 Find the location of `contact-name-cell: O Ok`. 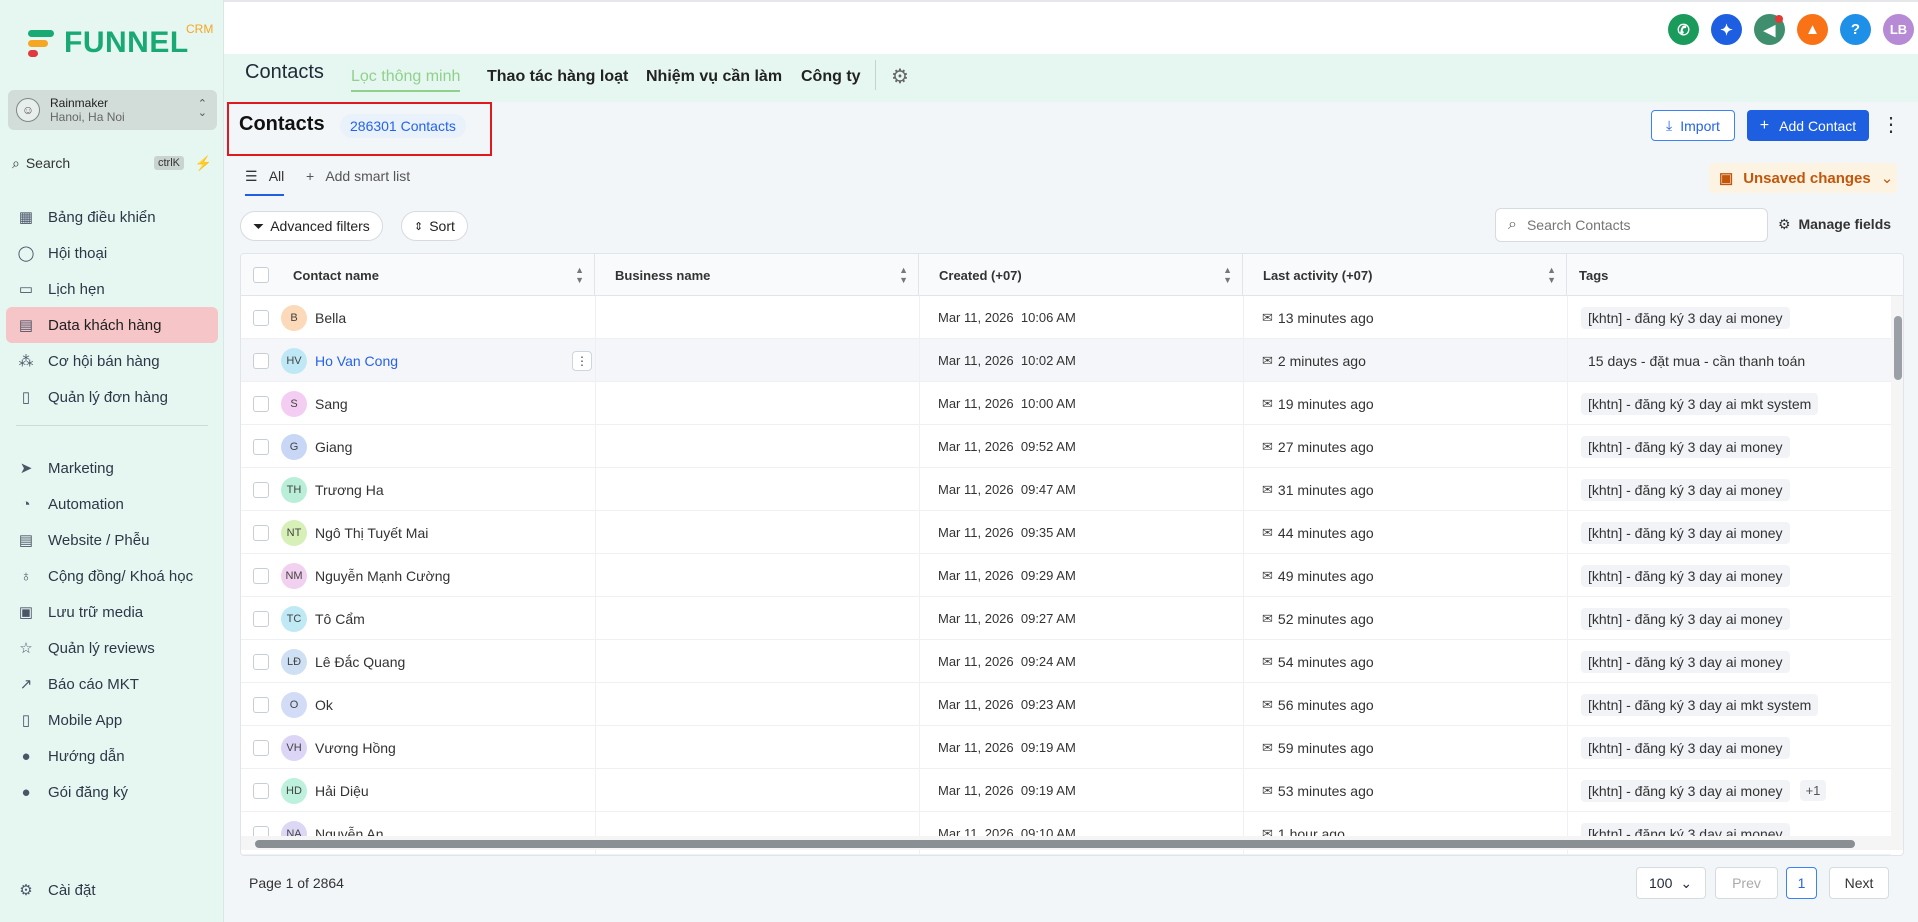

contact-name-cell: O Ok is located at coordinates (307, 704).